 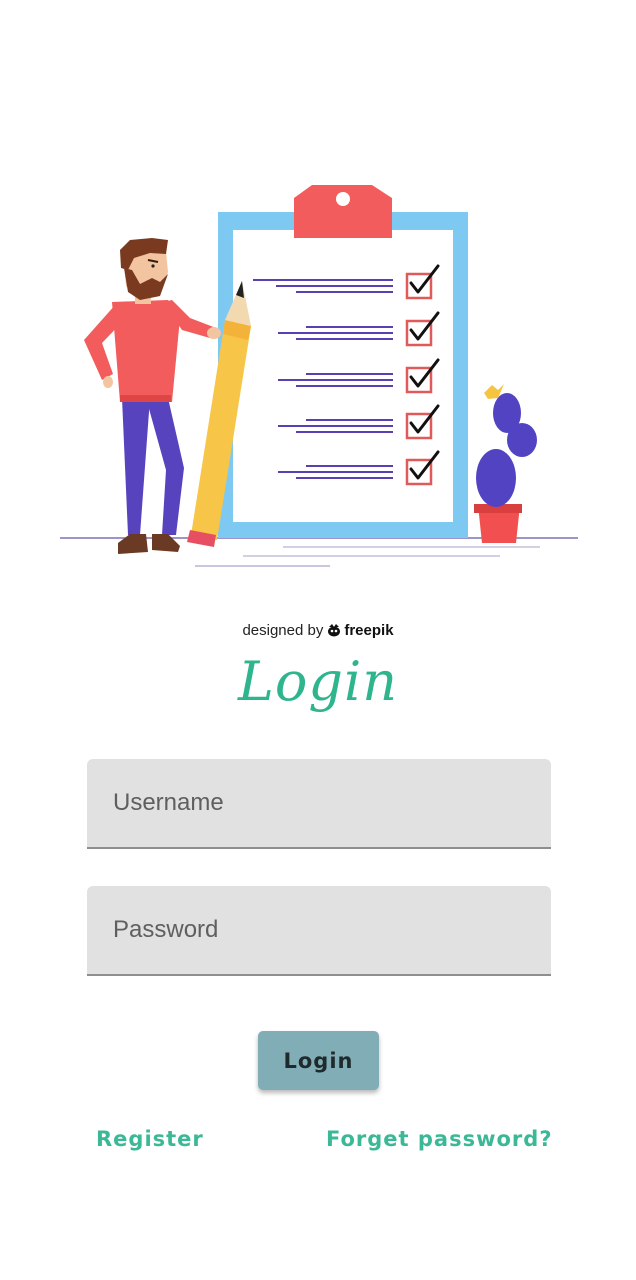 I want to click on login-button: Login, so click(x=318, y=1060).